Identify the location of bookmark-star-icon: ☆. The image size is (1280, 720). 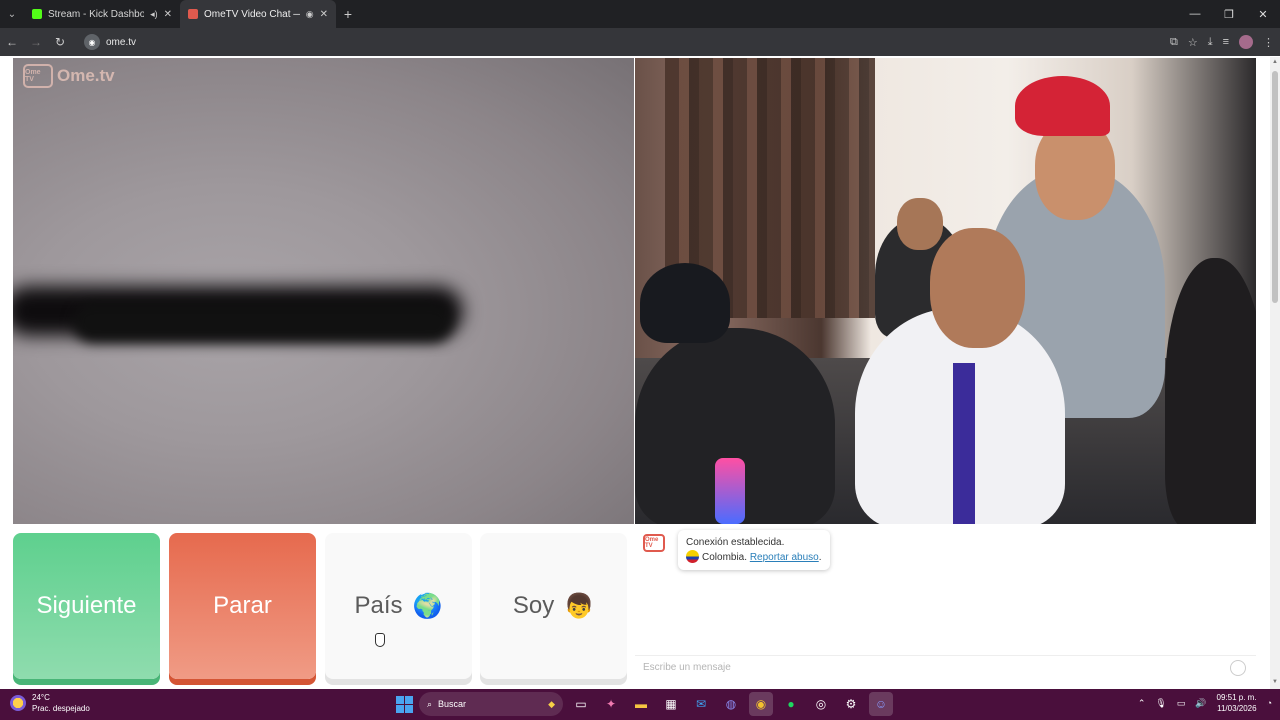
(1193, 42).